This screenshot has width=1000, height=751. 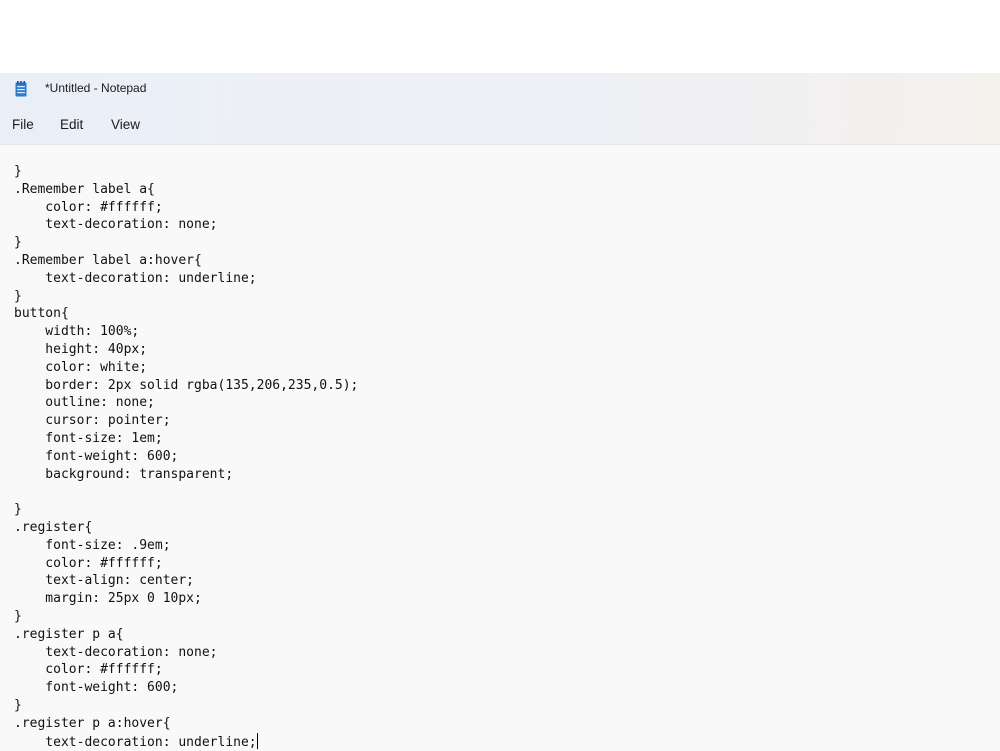 I want to click on editor-line: margin: 25px 0 10px;, so click(x=108, y=599).